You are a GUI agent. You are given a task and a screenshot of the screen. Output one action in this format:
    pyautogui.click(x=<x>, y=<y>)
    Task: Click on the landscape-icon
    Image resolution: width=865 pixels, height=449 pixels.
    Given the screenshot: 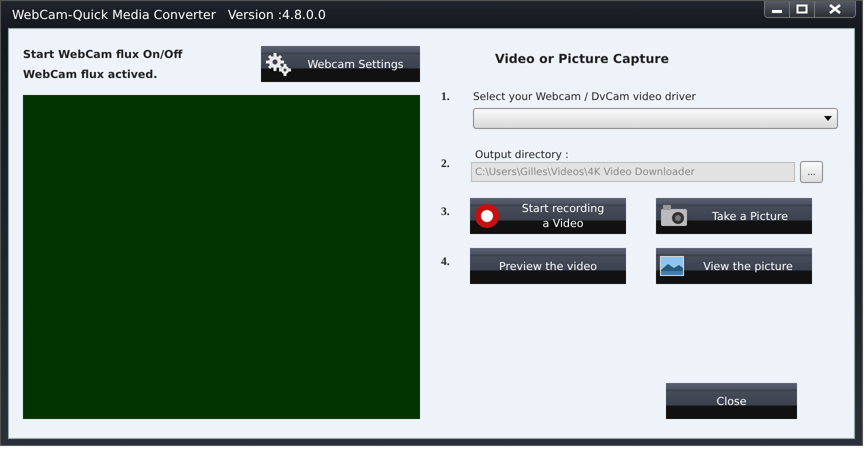 What is the action you would take?
    pyautogui.click(x=672, y=266)
    